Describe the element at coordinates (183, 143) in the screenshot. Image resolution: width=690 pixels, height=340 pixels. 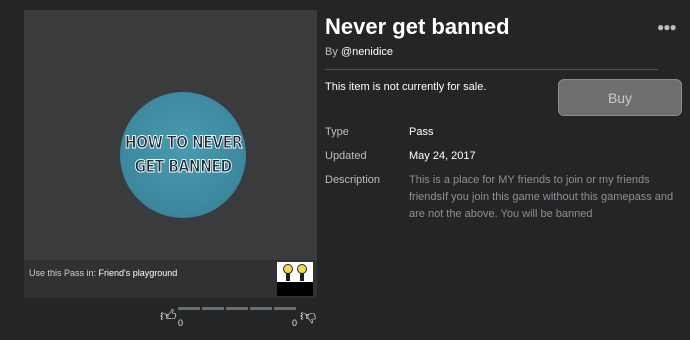
I see `pass-icon-text-line1: HOW TO NEVER` at that location.